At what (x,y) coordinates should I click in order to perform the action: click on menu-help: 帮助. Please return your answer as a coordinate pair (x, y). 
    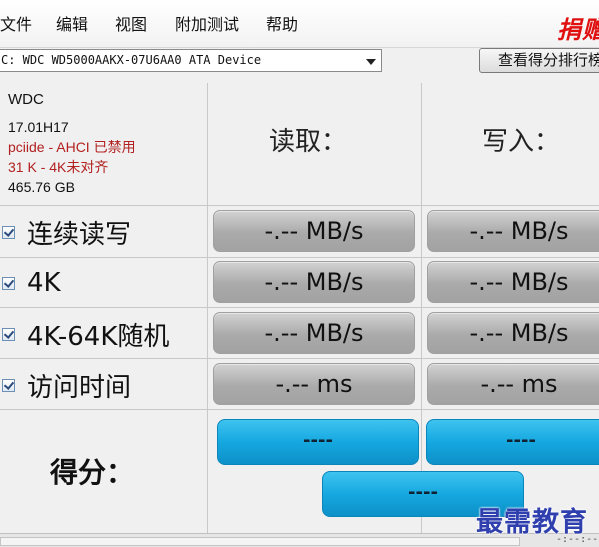
    Looking at the image, I should click on (282, 25).